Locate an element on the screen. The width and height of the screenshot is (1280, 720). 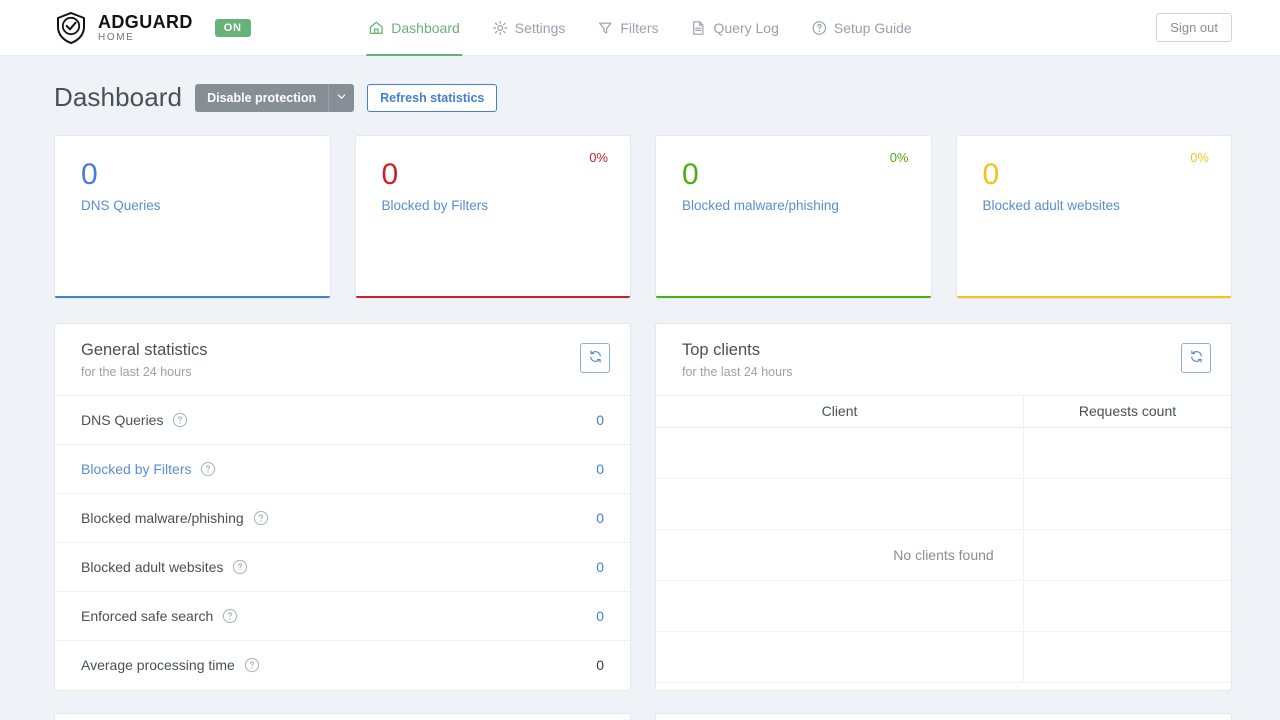
nav-label: Filters is located at coordinates (639, 27).